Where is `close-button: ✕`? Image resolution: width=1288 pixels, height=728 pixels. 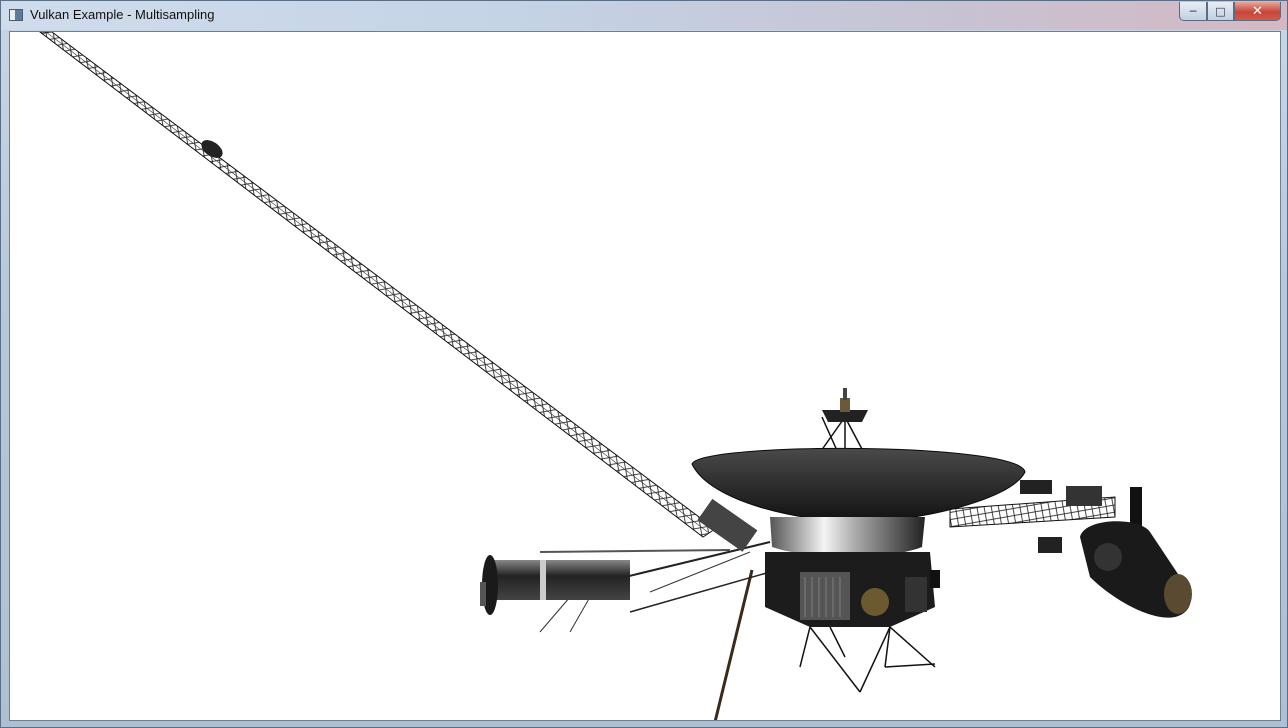
close-button: ✕ is located at coordinates (1257, 11).